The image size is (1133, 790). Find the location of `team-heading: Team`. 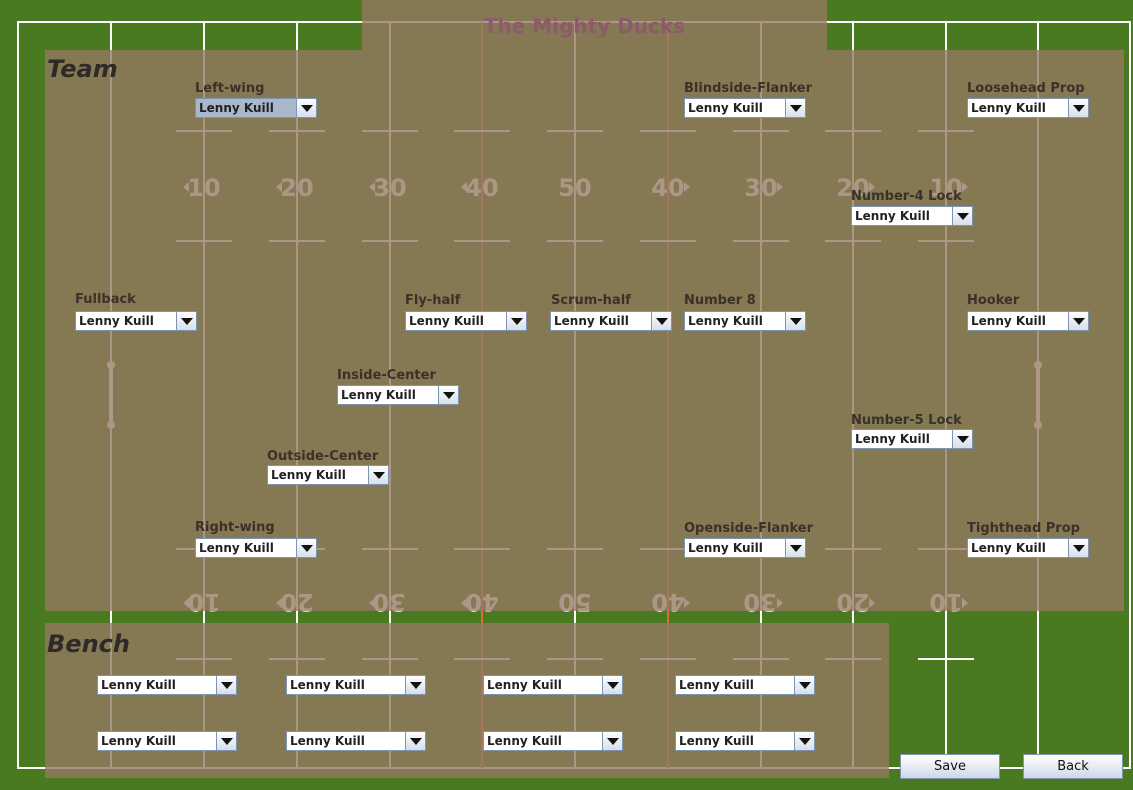

team-heading: Team is located at coordinates (82, 69).